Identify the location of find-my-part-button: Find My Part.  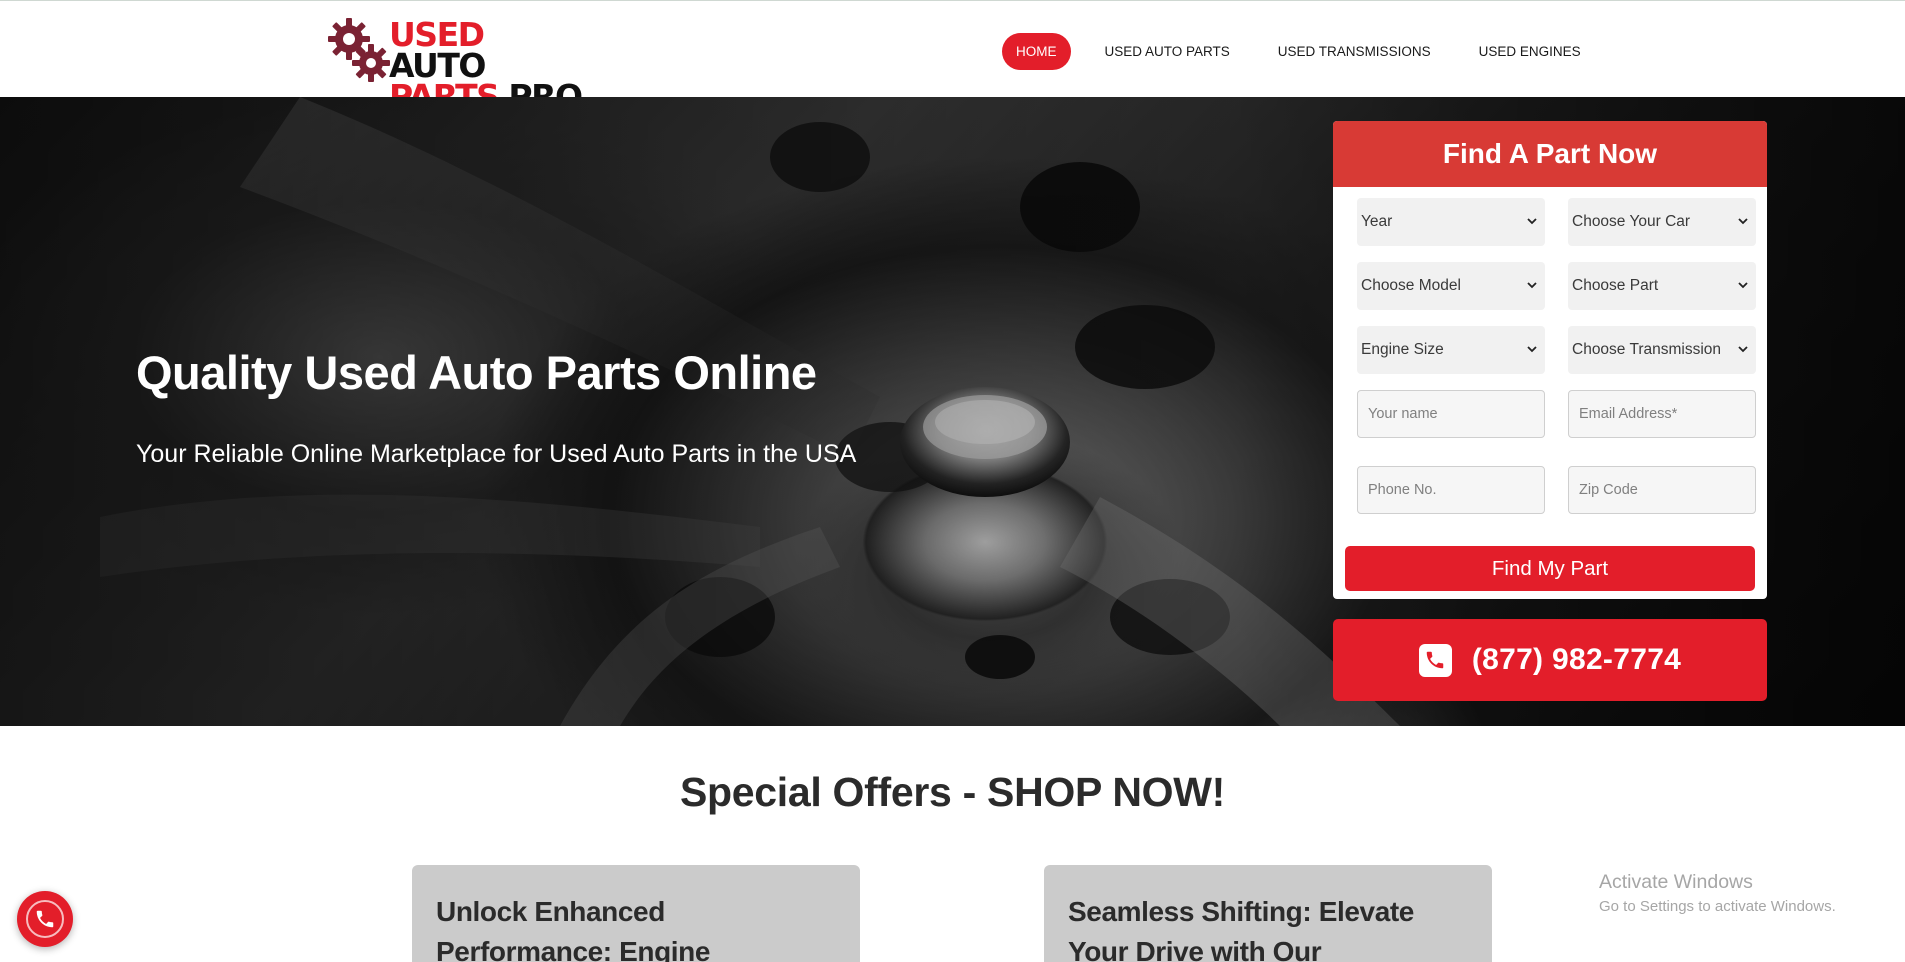
(1550, 568).